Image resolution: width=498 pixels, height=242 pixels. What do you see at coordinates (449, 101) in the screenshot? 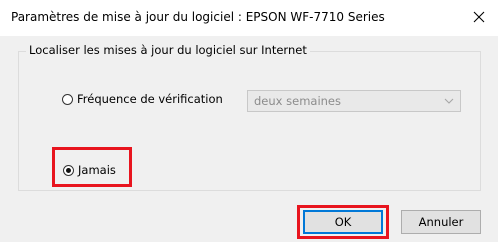
I see `chevron-down-icon` at bounding box center [449, 101].